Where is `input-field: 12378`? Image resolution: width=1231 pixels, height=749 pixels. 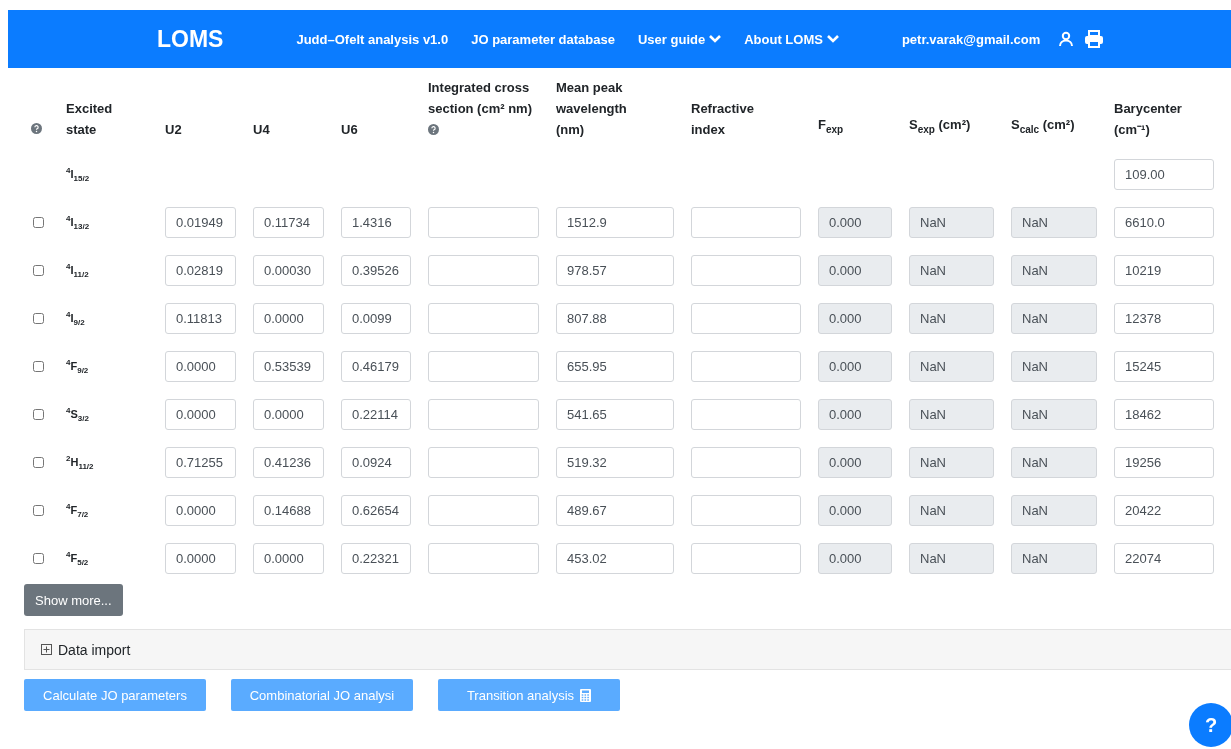
input-field: 12378 is located at coordinates (1164, 318).